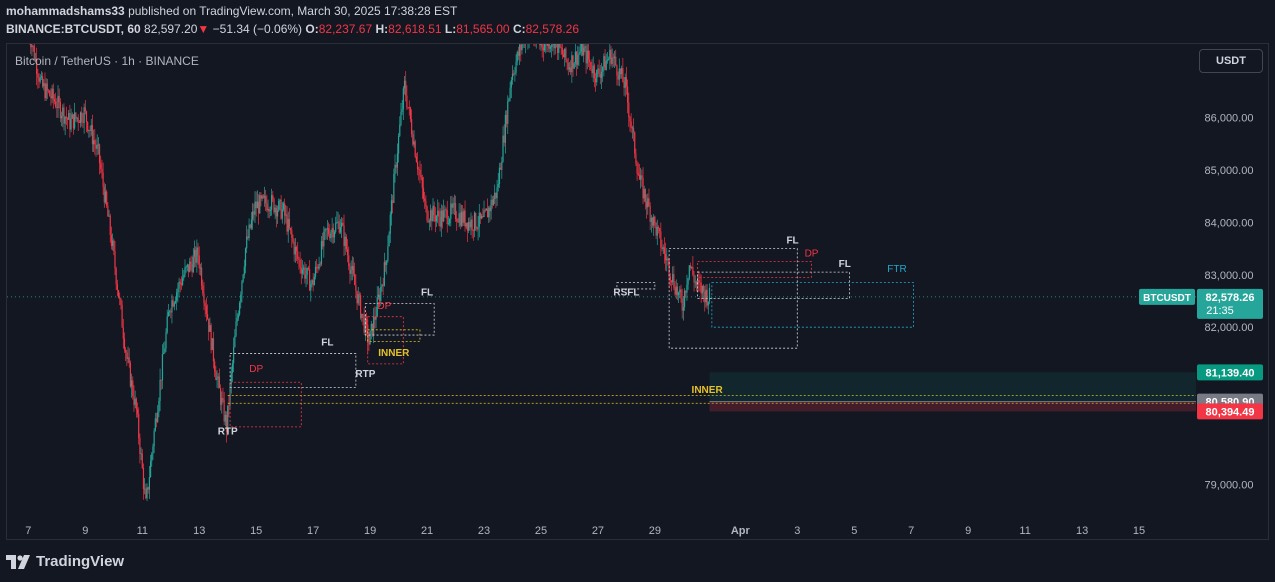  I want to click on currency-button: USDT, so click(1231, 61).